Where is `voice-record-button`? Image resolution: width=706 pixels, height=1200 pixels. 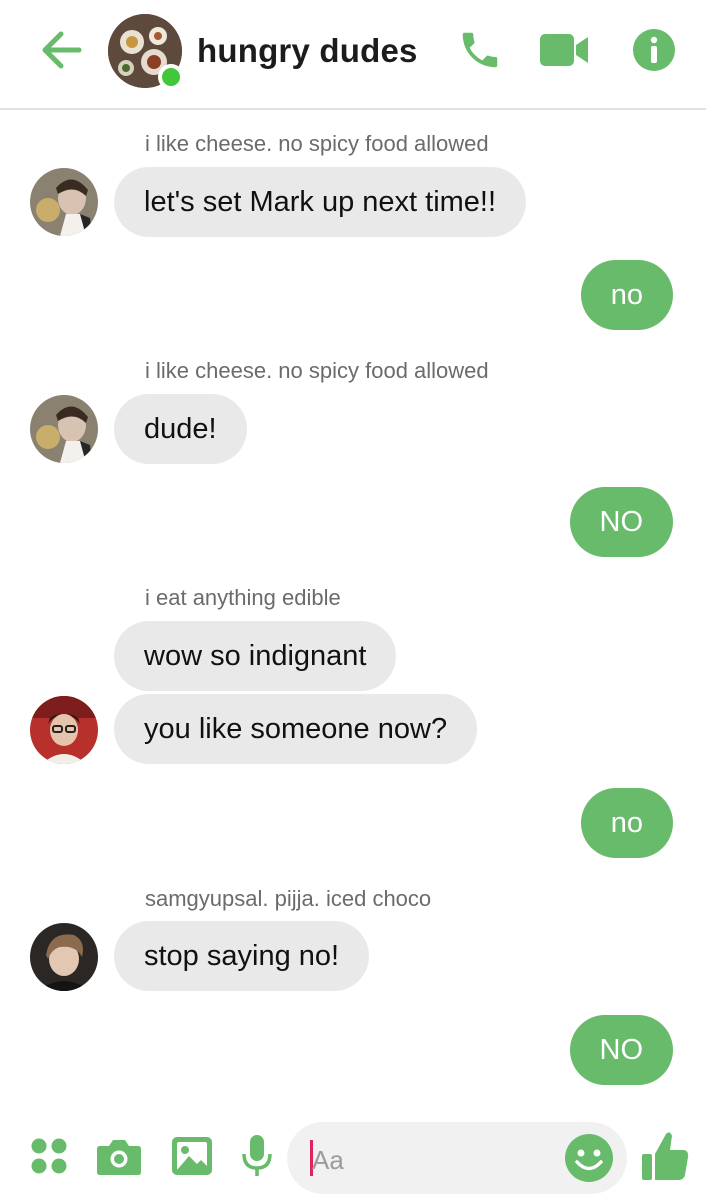
voice-record-button is located at coordinates (257, 1158).